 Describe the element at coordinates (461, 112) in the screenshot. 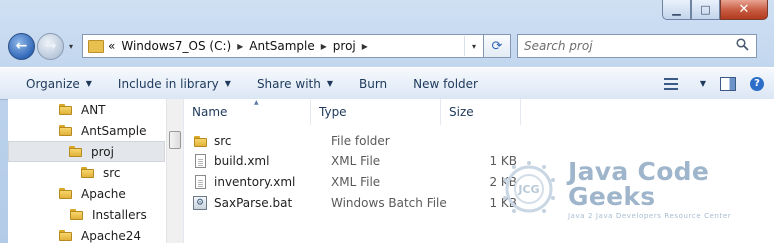

I see `column-header-label: Size` at that location.